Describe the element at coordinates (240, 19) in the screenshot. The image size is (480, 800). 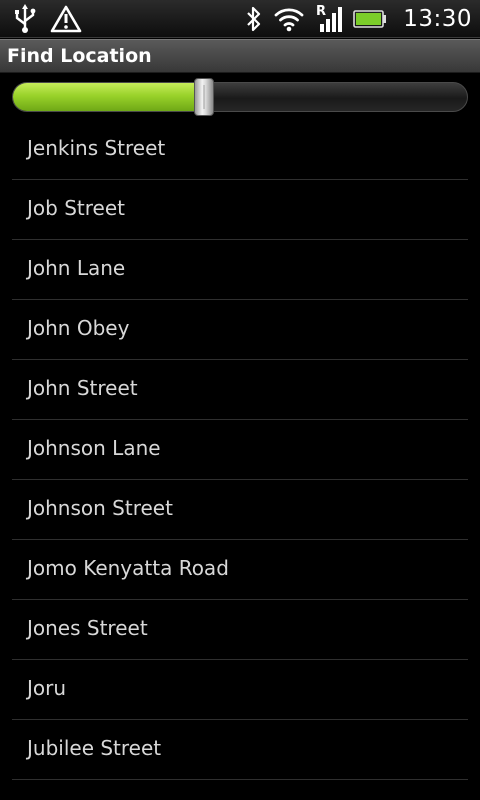
I see `status-bar: R 13:30` at that location.